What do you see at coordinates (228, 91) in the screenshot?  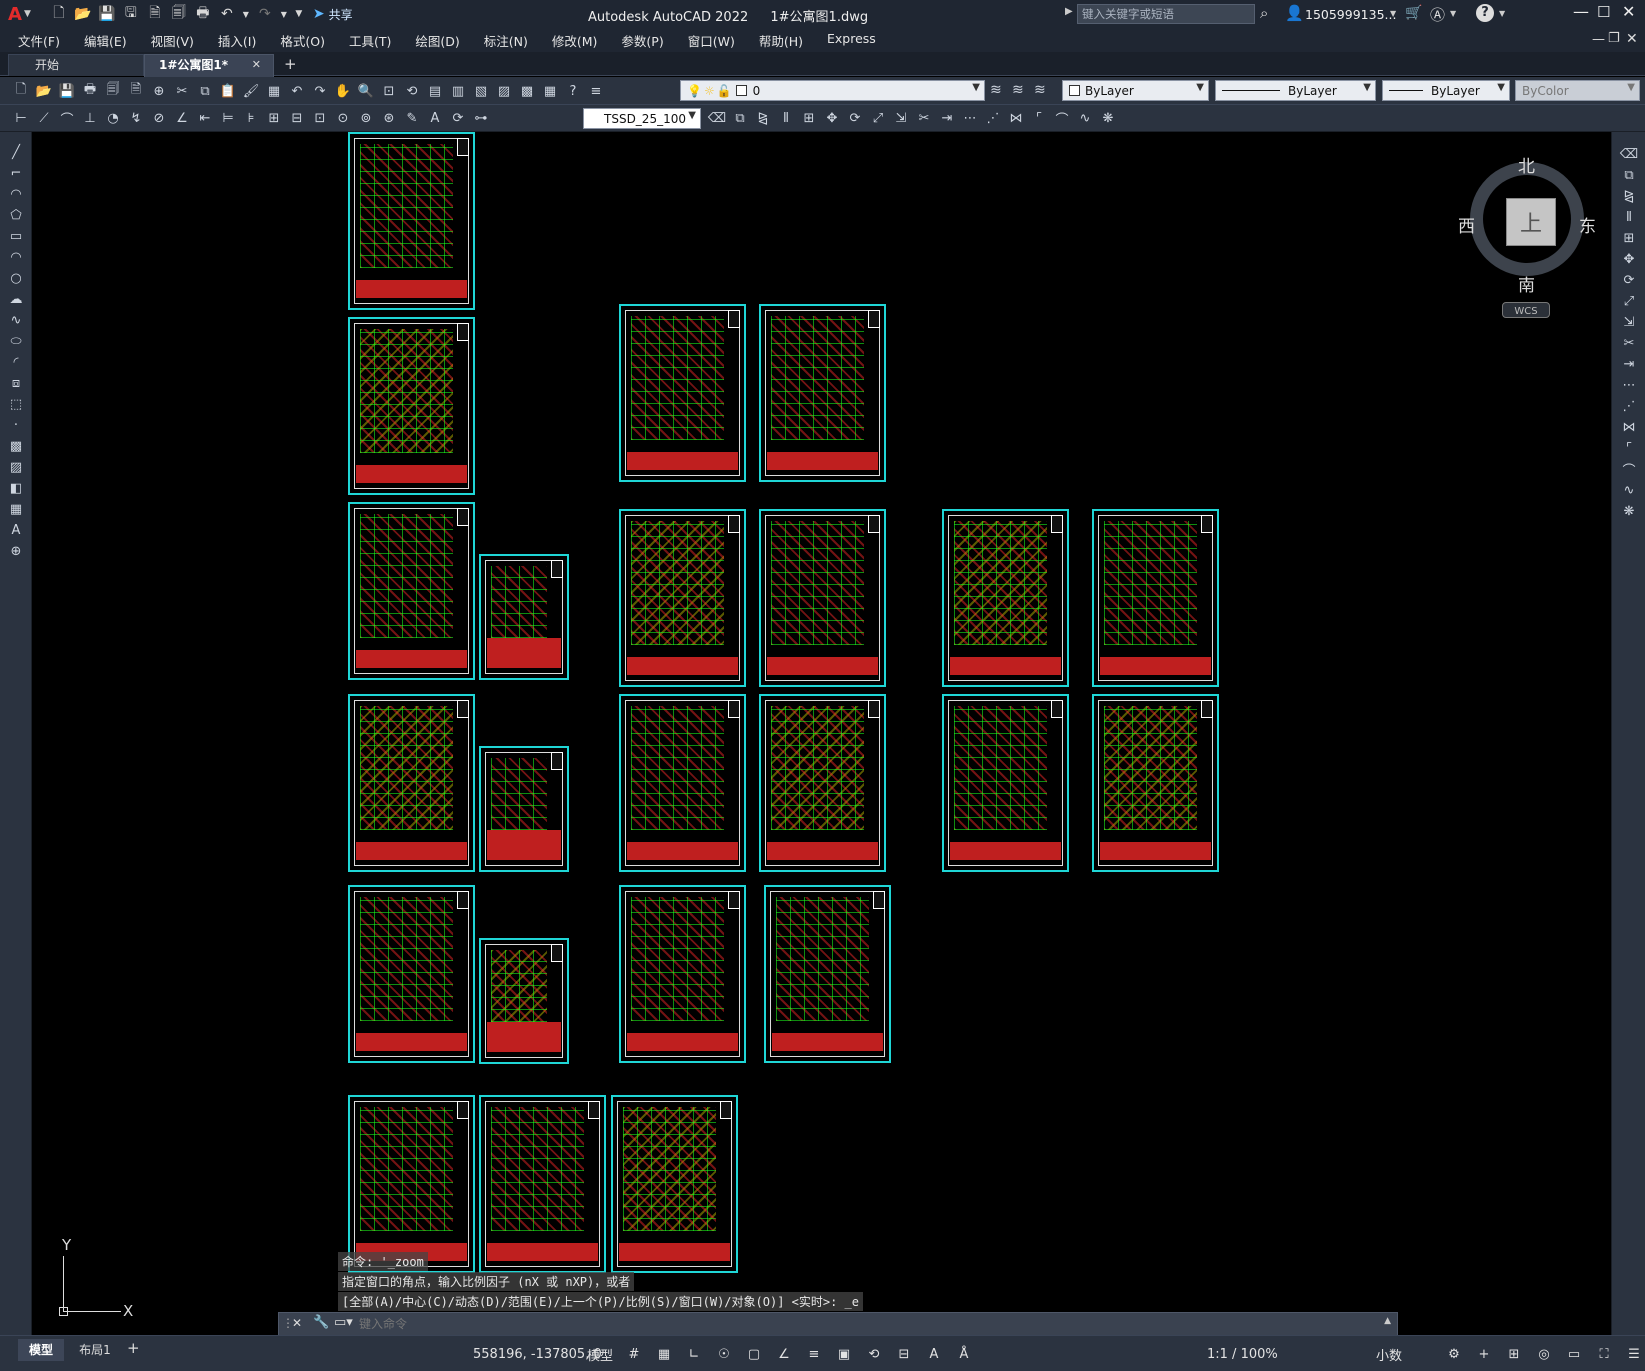 I see `paste-icon: 📋` at bounding box center [228, 91].